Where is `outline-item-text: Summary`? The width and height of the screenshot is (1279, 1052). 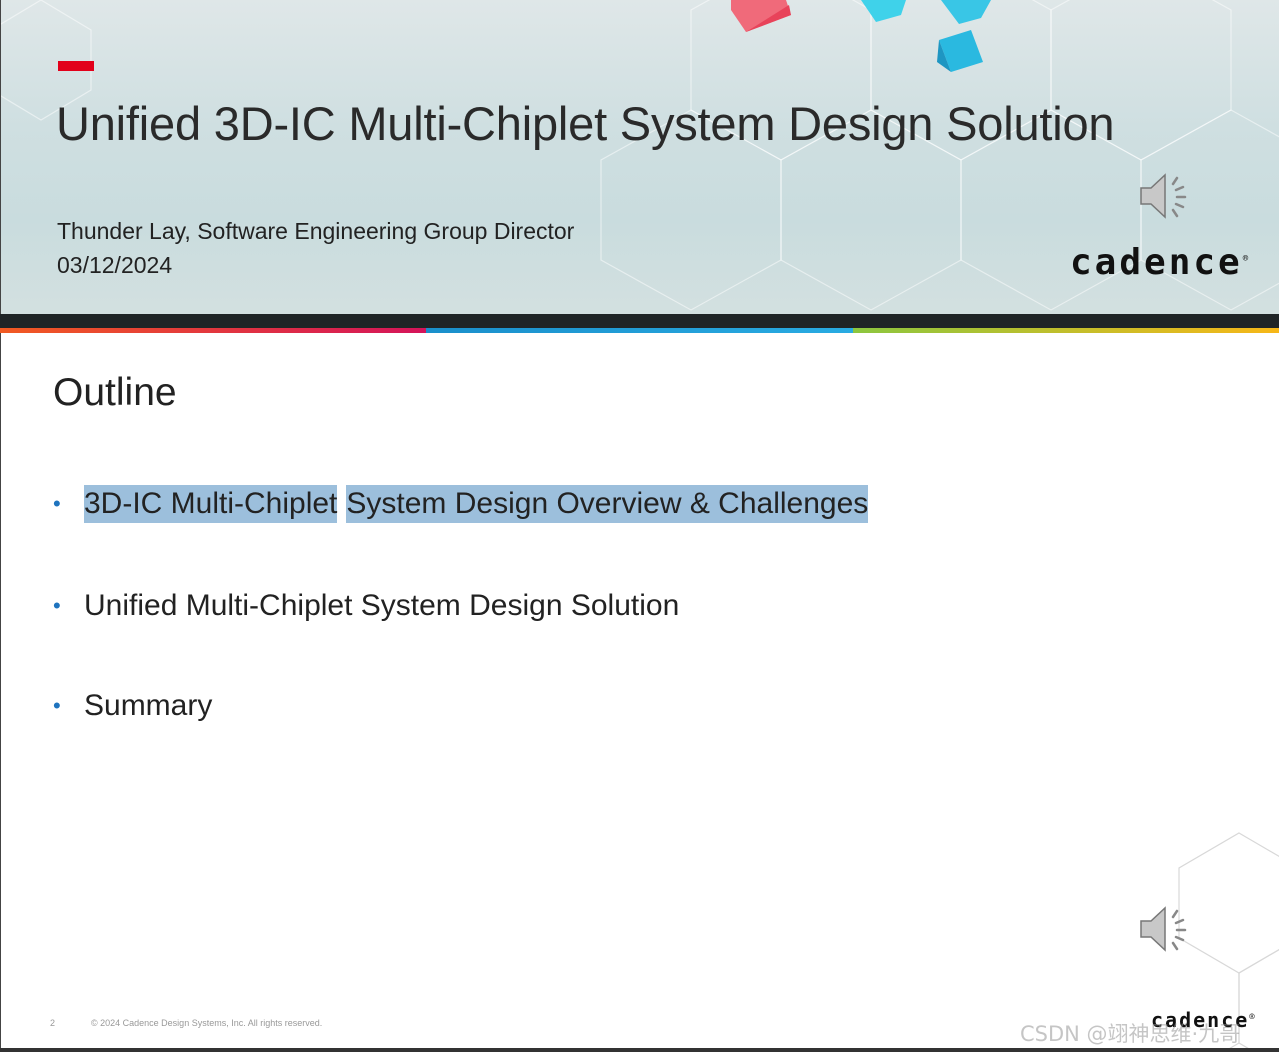 outline-item-text: Summary is located at coordinates (148, 706).